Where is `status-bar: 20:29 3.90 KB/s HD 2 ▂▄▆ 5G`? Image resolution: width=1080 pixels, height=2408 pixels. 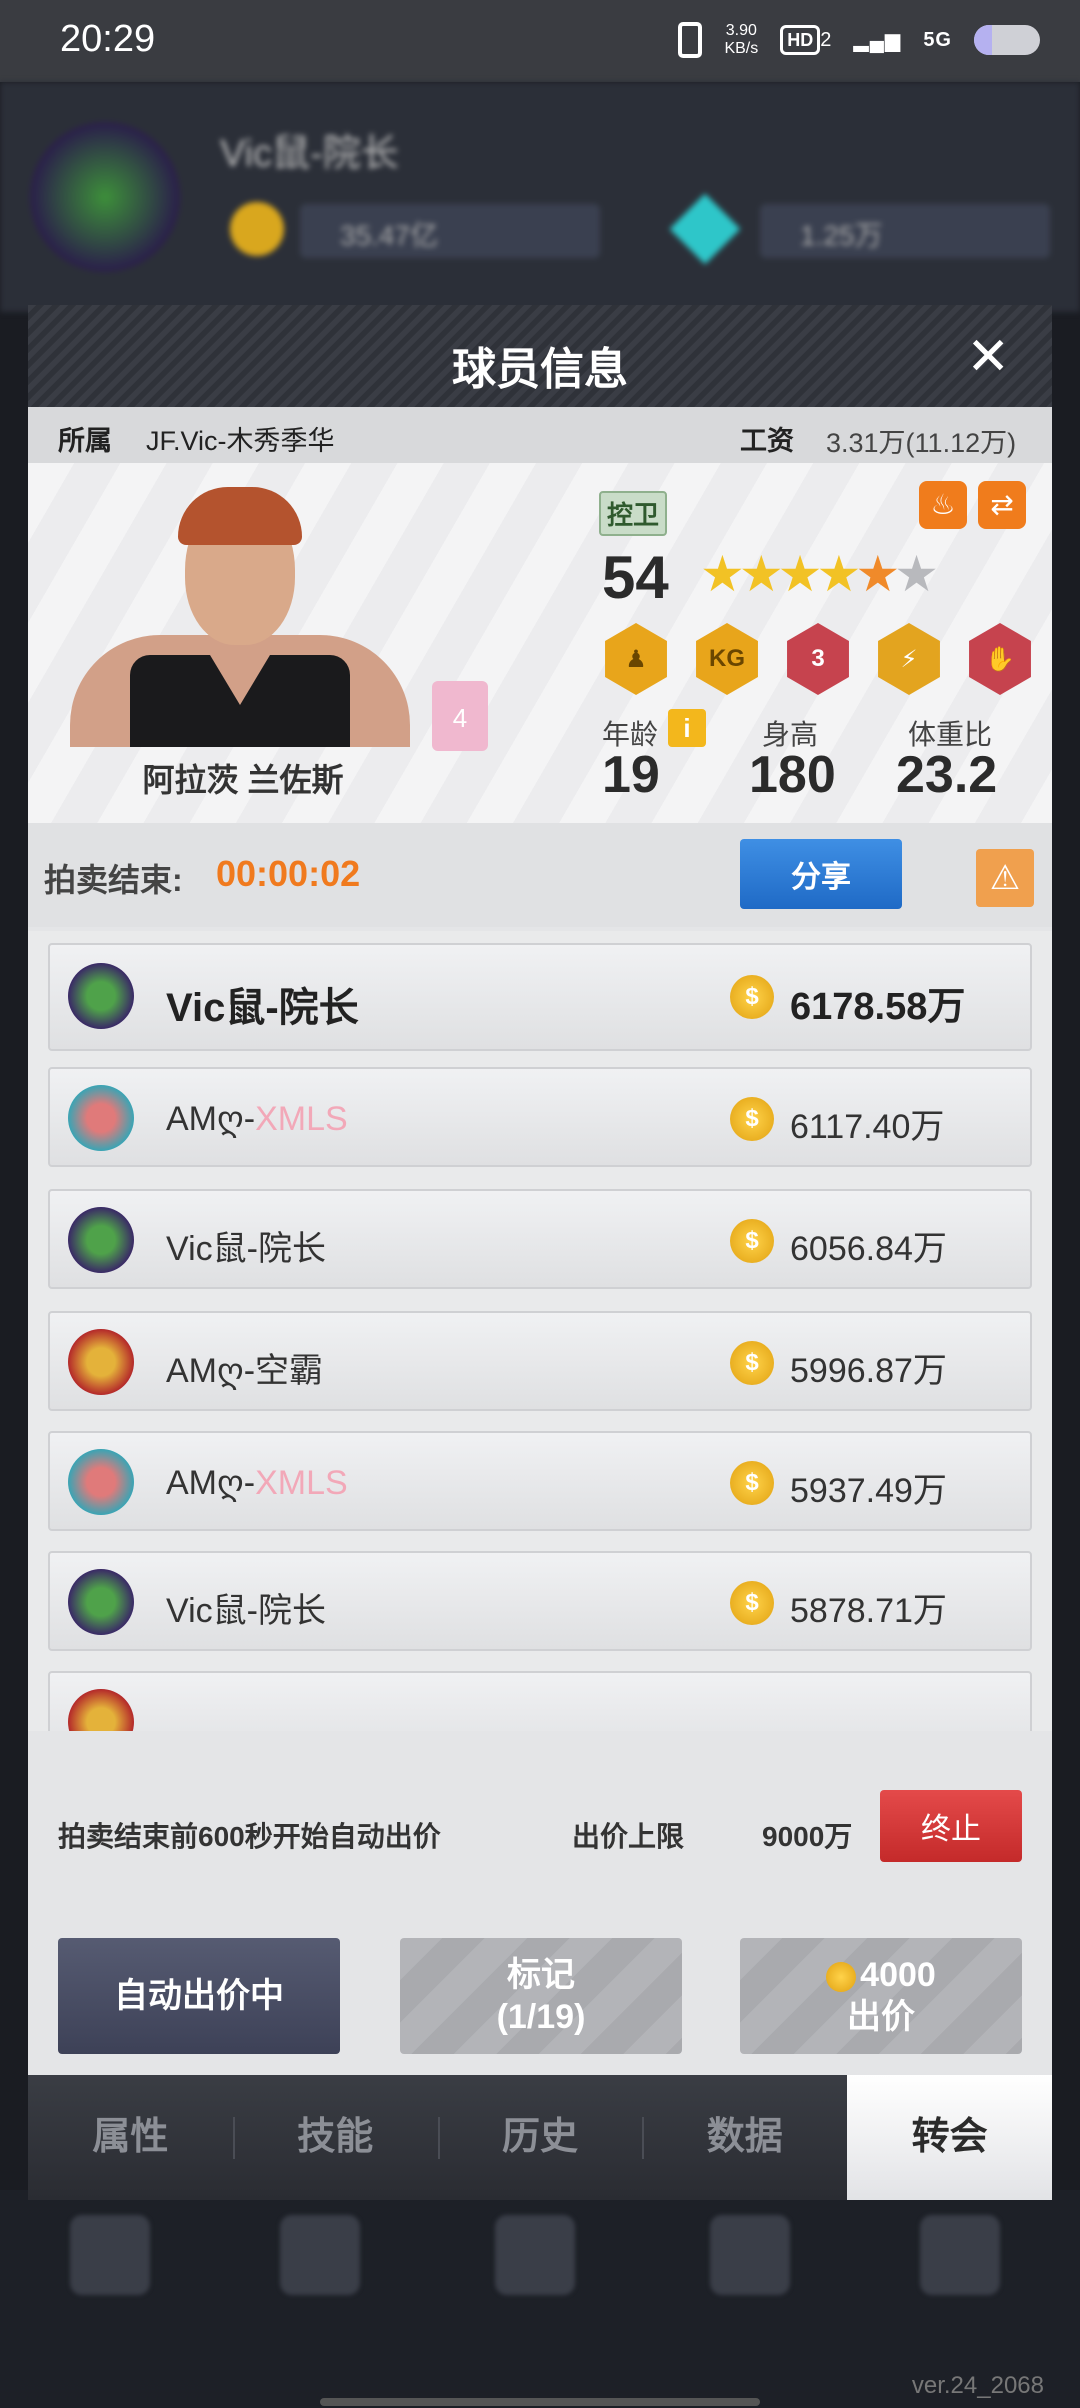
status-bar: 20:29 3.90 KB/s HD 2 ▂▄▆ 5G is located at coordinates (540, 41).